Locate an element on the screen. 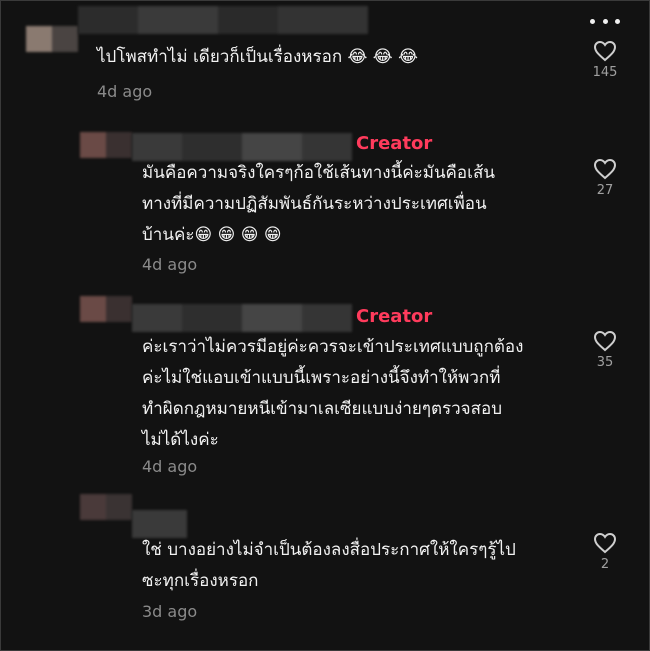 The height and width of the screenshot is (651, 650). like-button: 35 is located at coordinates (605, 350).